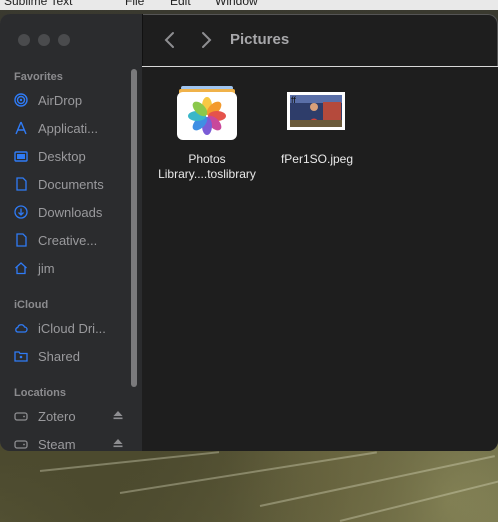  Describe the element at coordinates (46, 268) in the screenshot. I see `sidebar-item-label: jim` at that location.